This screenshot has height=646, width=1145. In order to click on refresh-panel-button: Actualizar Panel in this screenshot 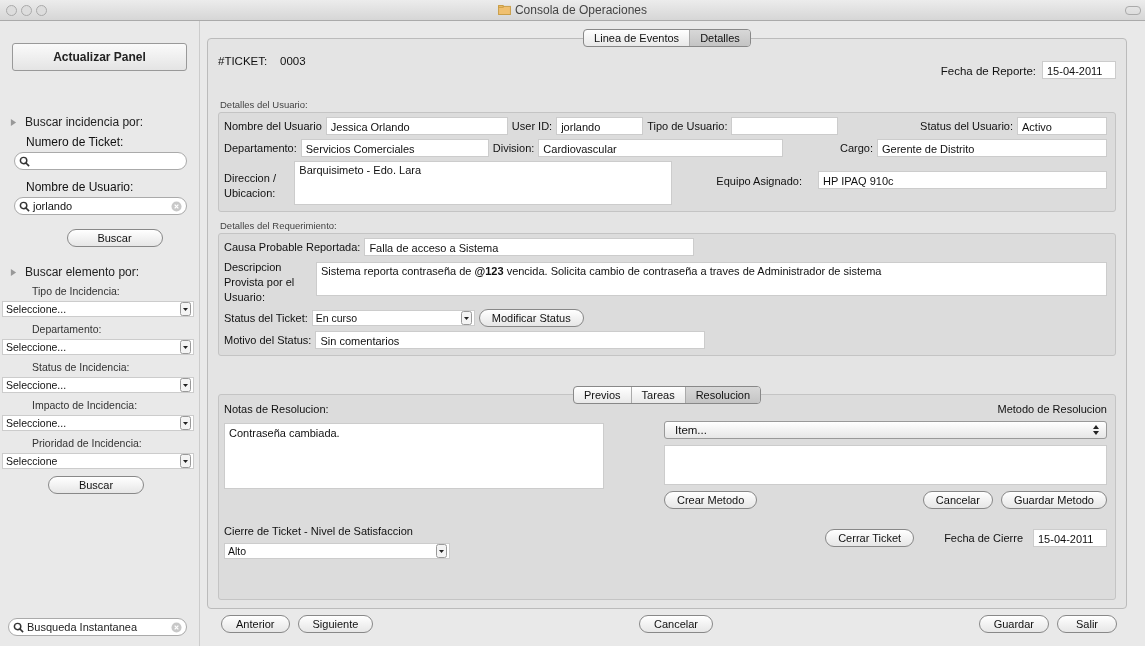, I will do `click(99, 57)`.